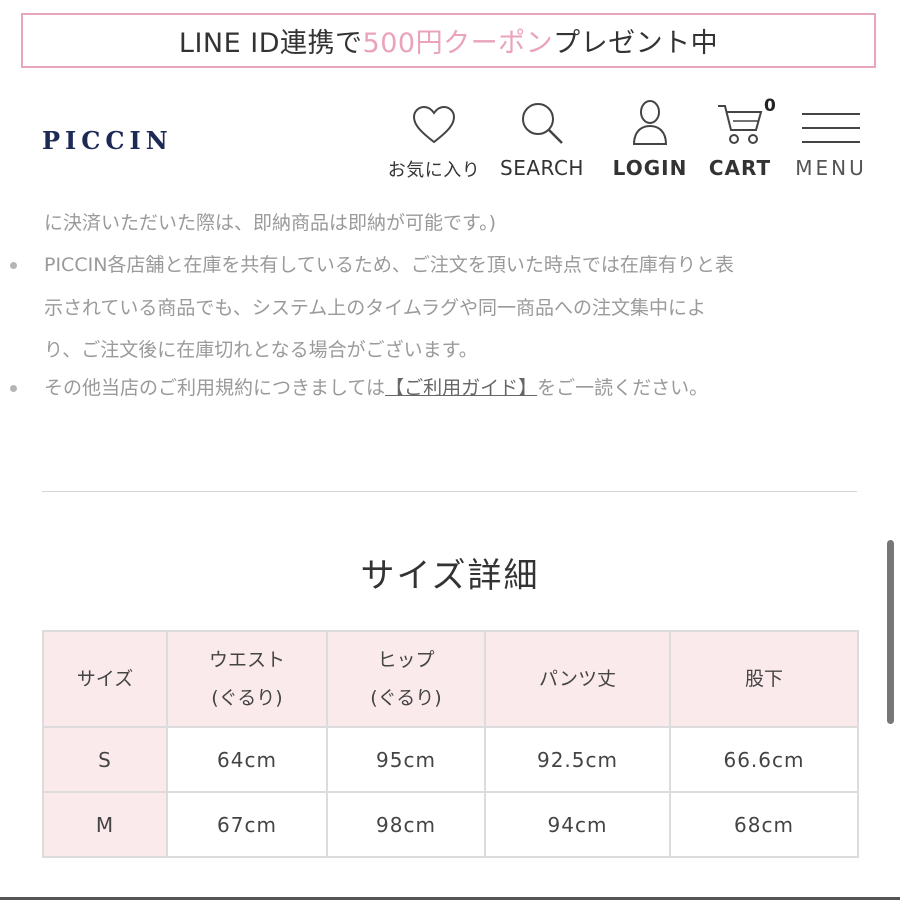 The image size is (900, 900). I want to click on heart-icon, so click(434, 122).